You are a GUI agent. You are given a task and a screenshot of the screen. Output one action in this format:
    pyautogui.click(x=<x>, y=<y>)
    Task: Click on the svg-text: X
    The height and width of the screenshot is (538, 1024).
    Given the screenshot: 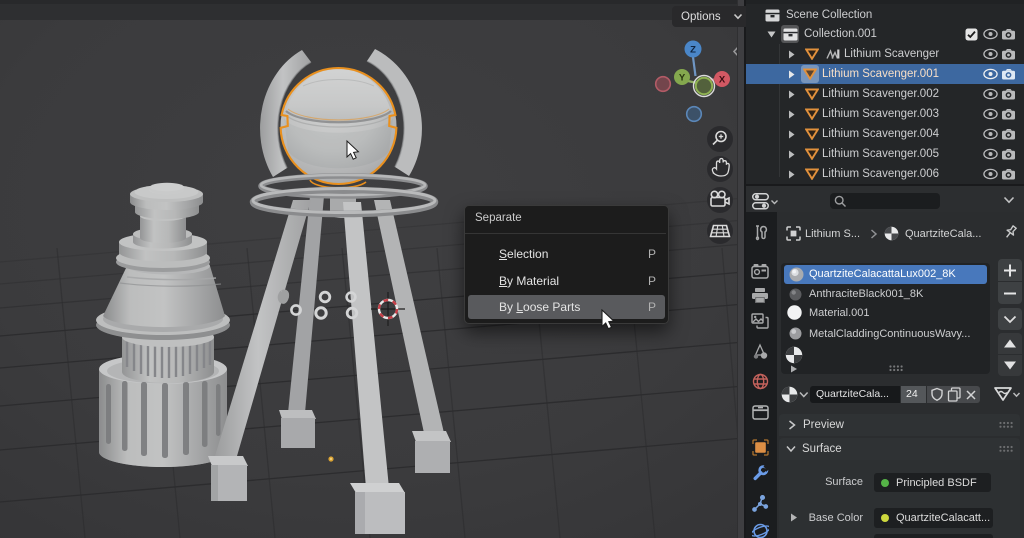 What is the action you would take?
    pyautogui.click(x=722, y=80)
    